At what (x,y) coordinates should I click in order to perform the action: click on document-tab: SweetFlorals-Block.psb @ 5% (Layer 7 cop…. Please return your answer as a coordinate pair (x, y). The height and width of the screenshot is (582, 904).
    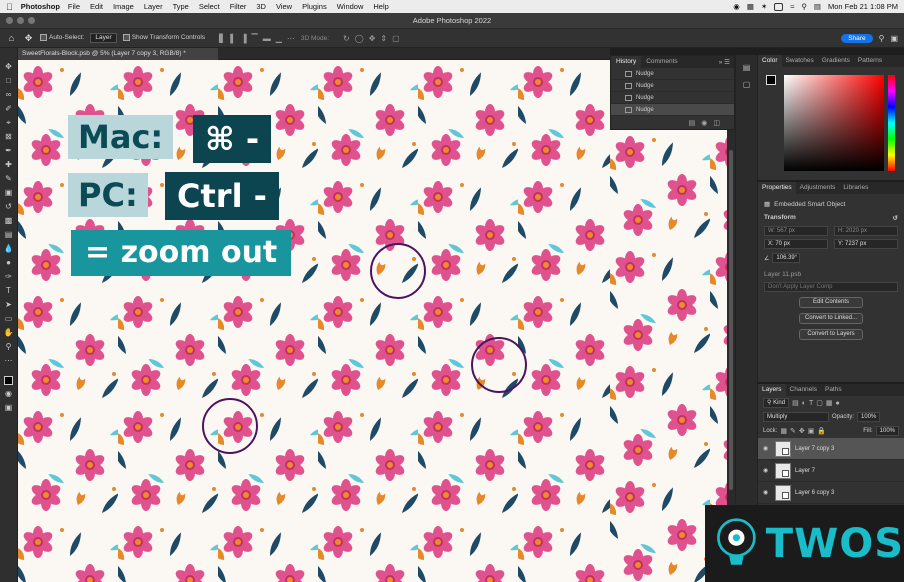
    Looking at the image, I should click on (118, 54).